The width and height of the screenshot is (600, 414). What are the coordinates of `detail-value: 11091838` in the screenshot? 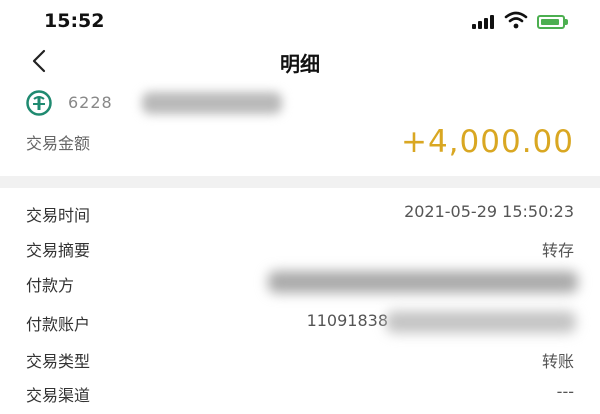 It's located at (347, 320).